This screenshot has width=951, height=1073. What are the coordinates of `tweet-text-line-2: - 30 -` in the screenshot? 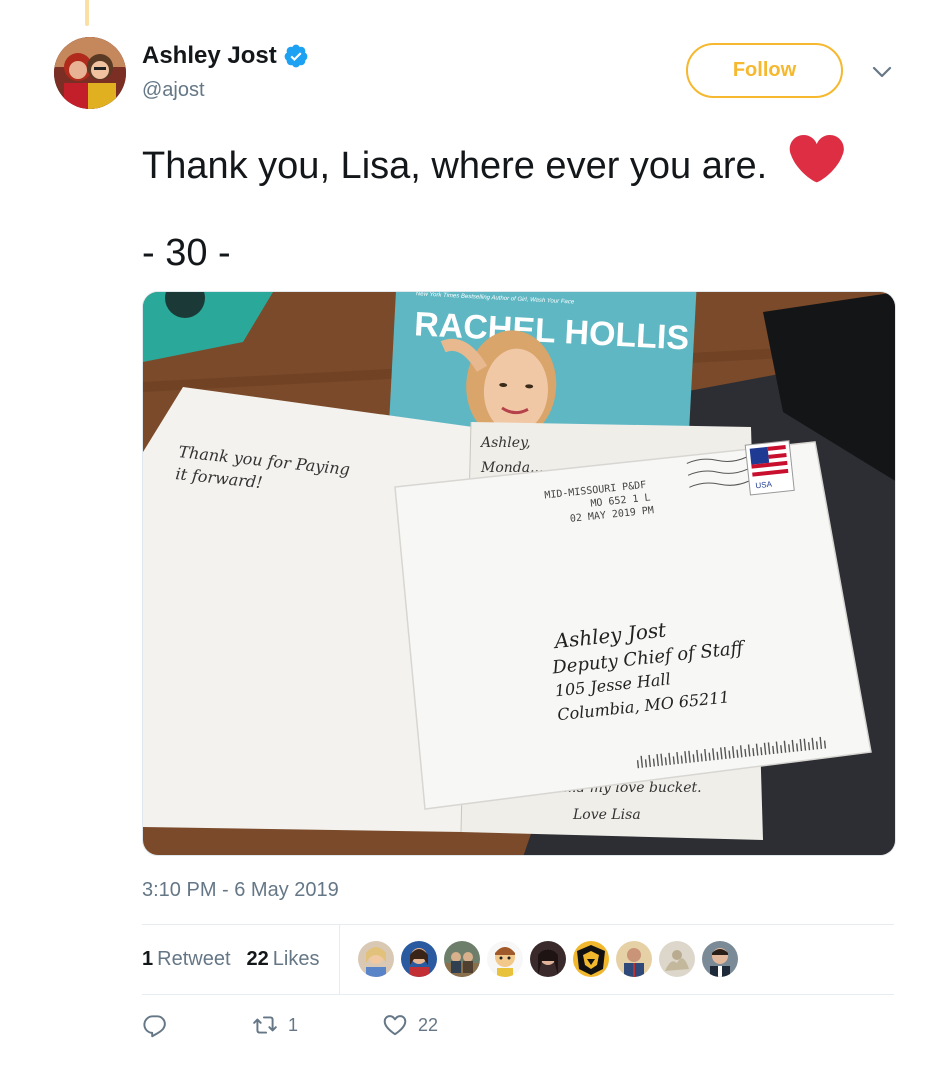 It's located at (186, 253).